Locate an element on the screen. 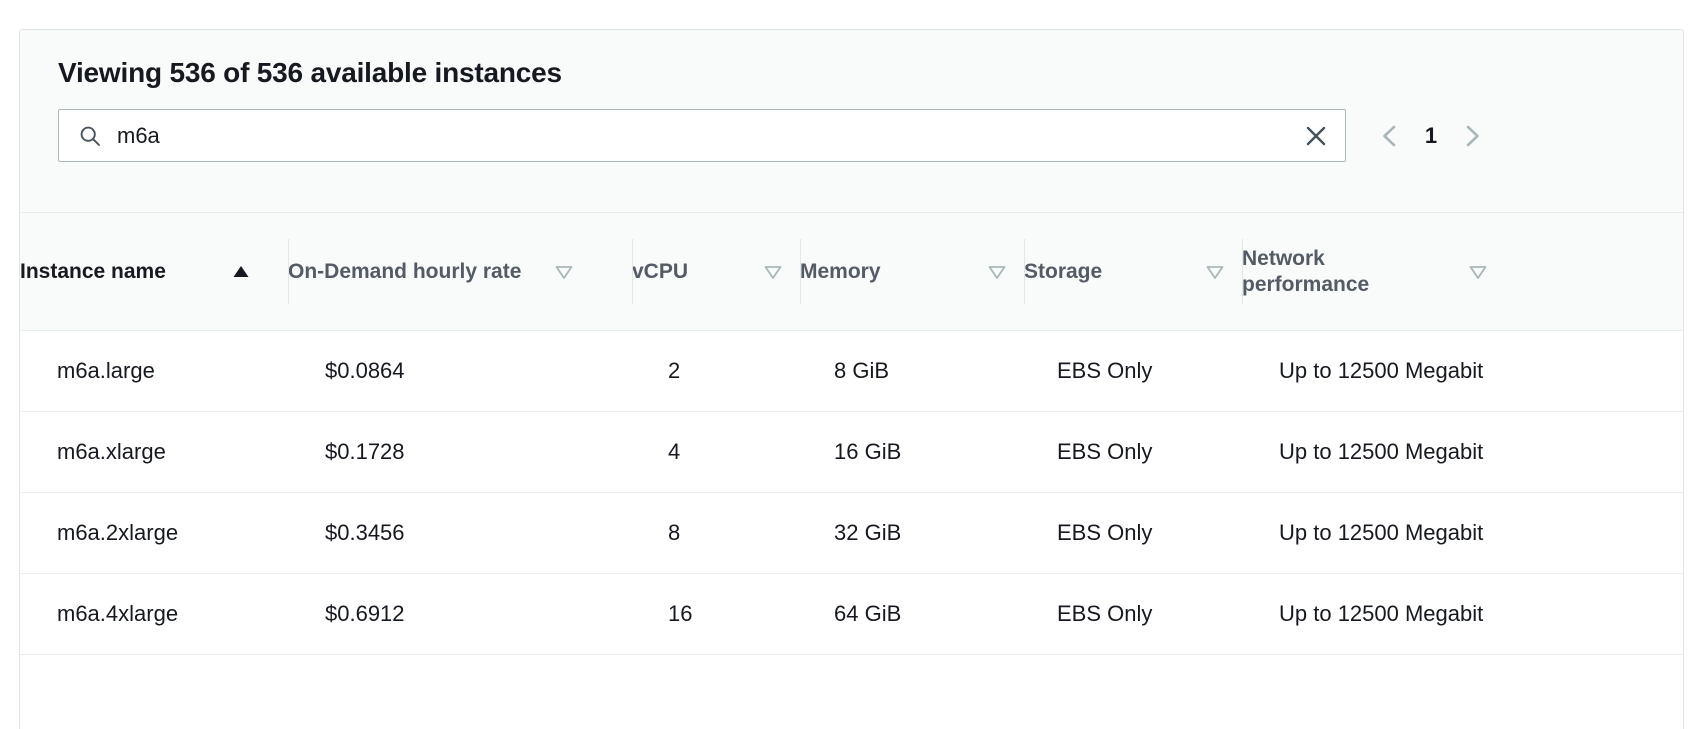 The height and width of the screenshot is (729, 1704). search-icon is located at coordinates (90, 136).